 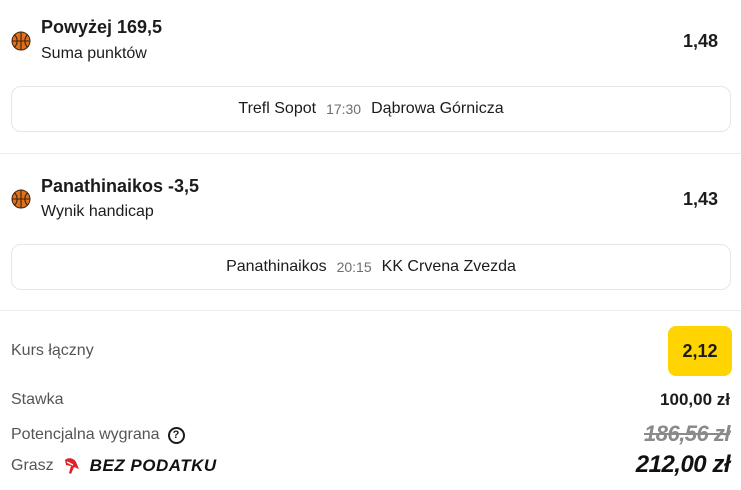 What do you see at coordinates (437, 108) in the screenshot?
I see `away-team: Dąbrowa Górnicza` at bounding box center [437, 108].